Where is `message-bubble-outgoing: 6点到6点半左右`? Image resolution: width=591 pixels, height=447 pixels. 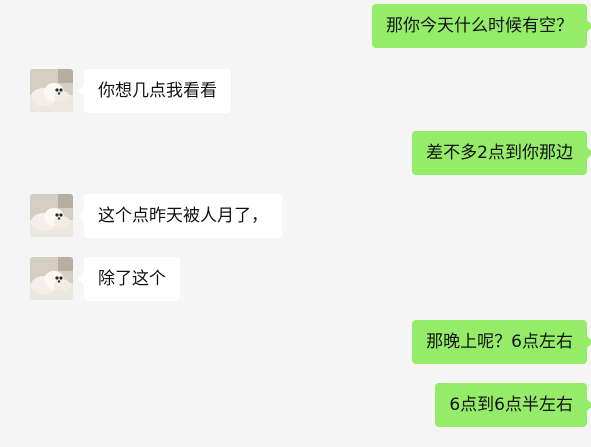
message-bubble-outgoing: 6点到6点半左右 is located at coordinates (513, 405).